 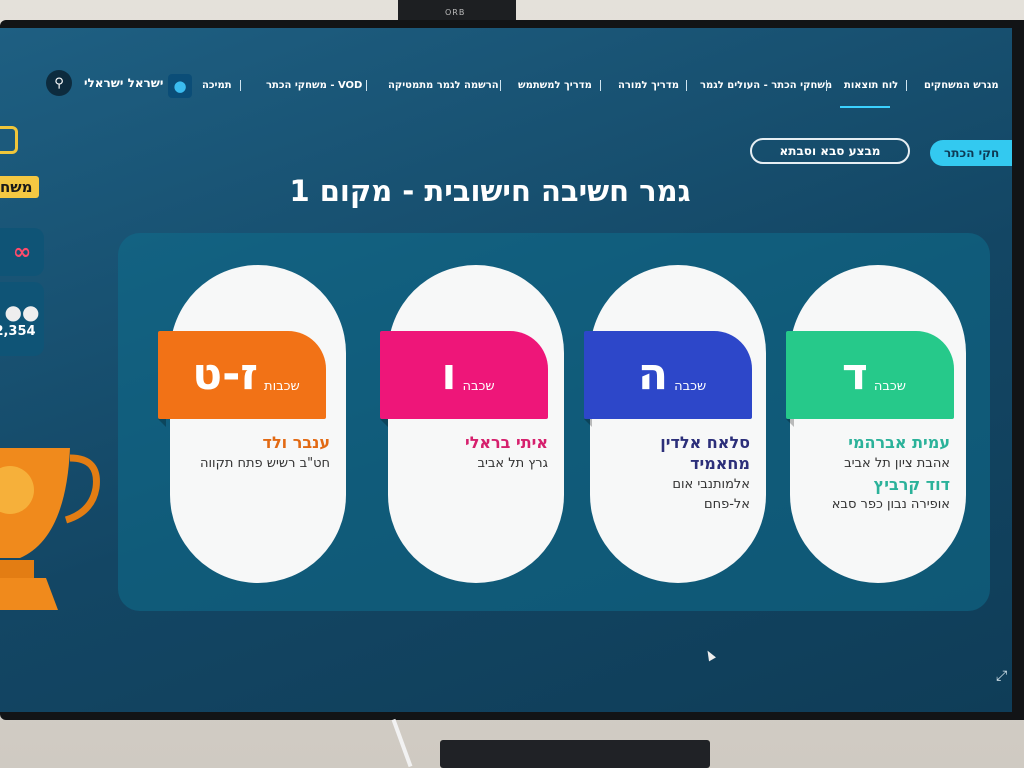 What do you see at coordinates (123, 83) in the screenshot?
I see `user-name: ישראל ישראלי` at bounding box center [123, 83].